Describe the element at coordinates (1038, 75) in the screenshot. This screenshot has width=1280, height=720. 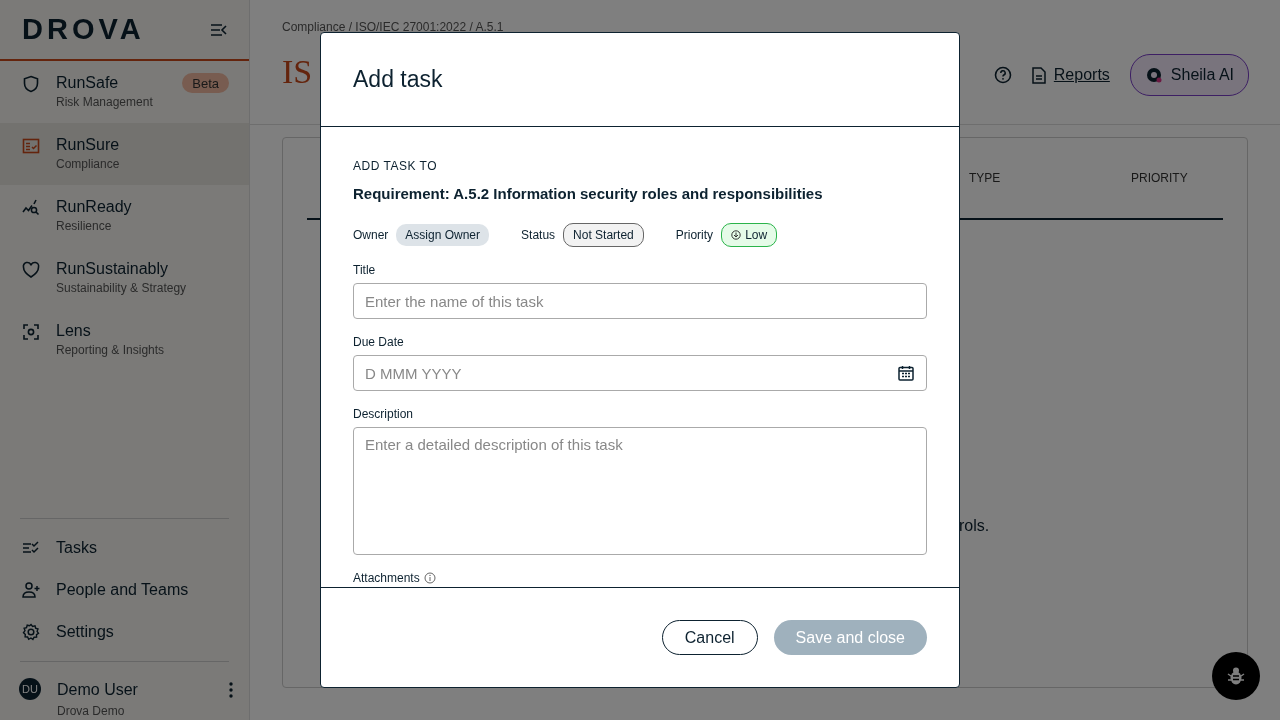
I see `document-icon` at that location.